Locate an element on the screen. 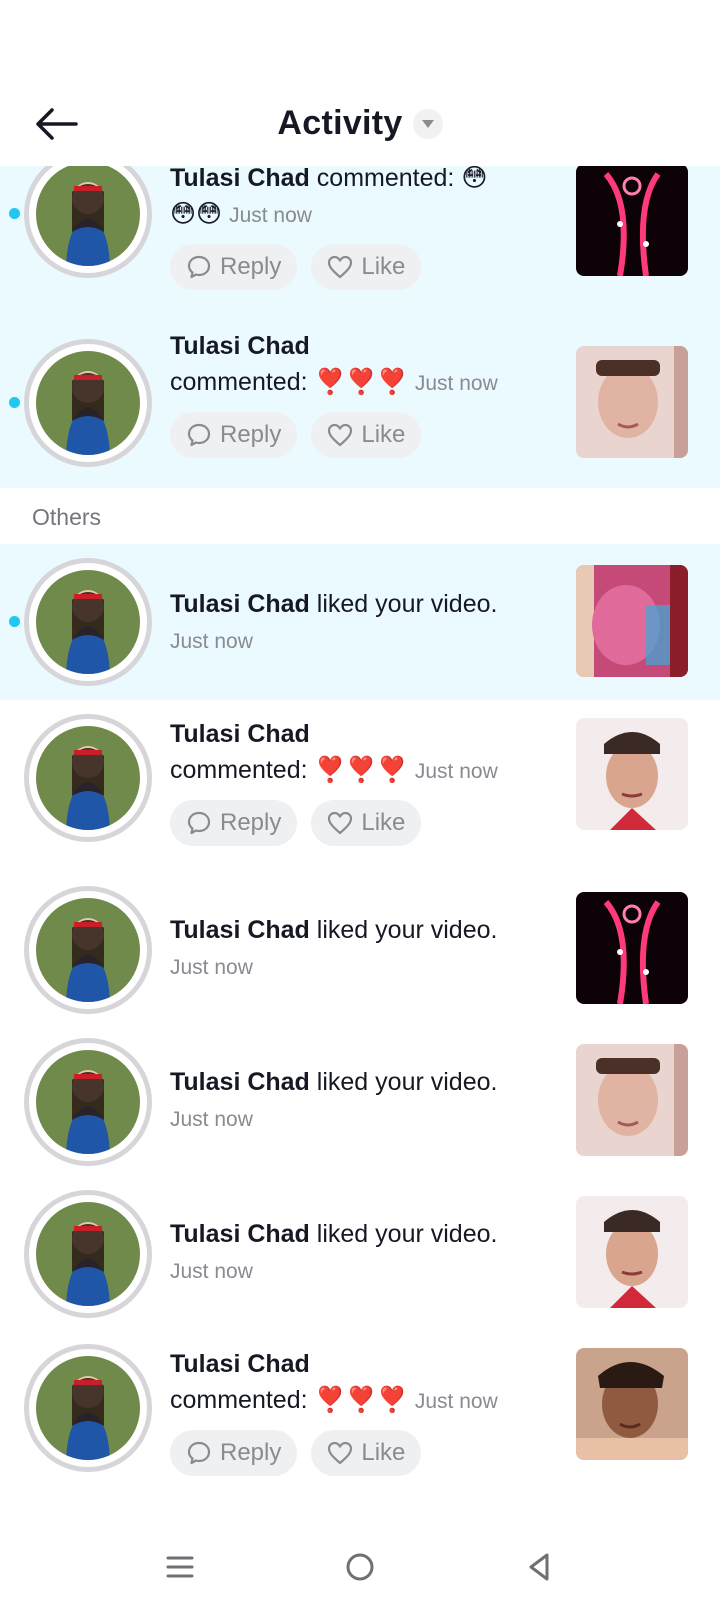 The width and height of the screenshot is (720, 1612). title-dropdown: Activity is located at coordinates (360, 123).